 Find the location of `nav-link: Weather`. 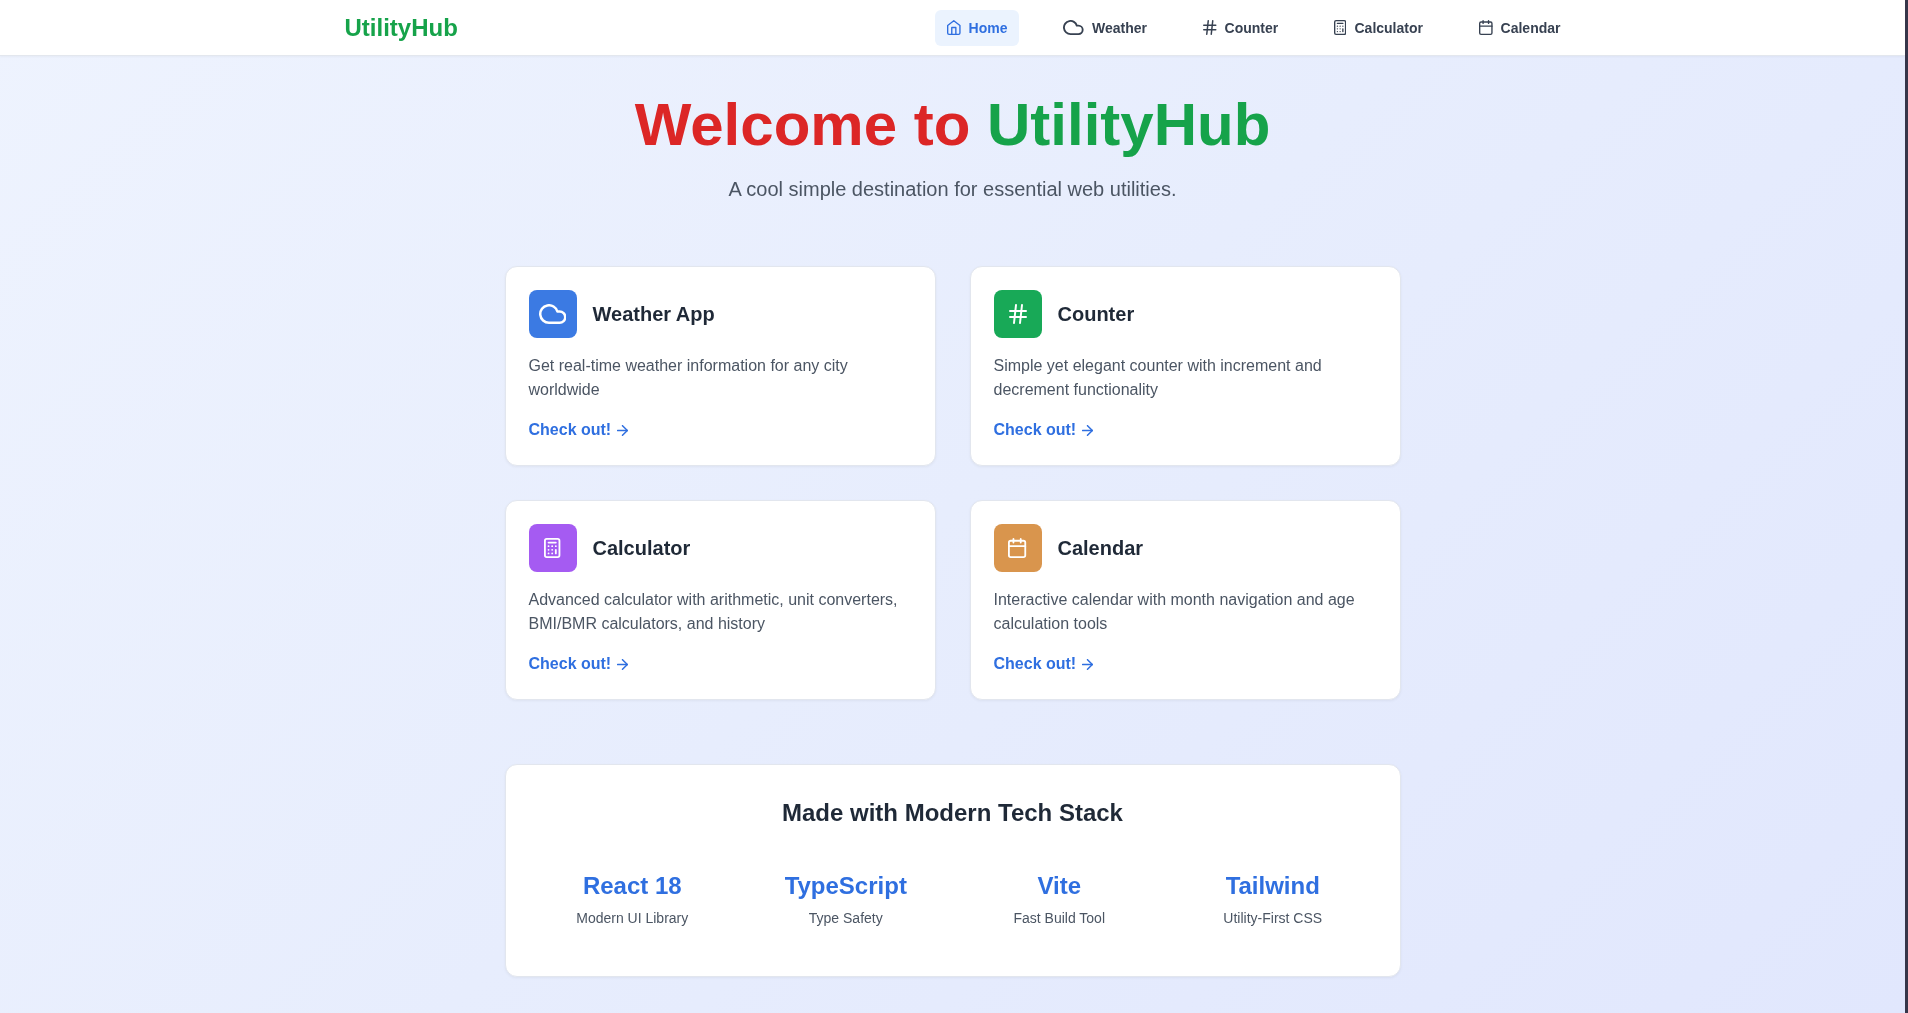

nav-link: Weather is located at coordinates (1105, 27).